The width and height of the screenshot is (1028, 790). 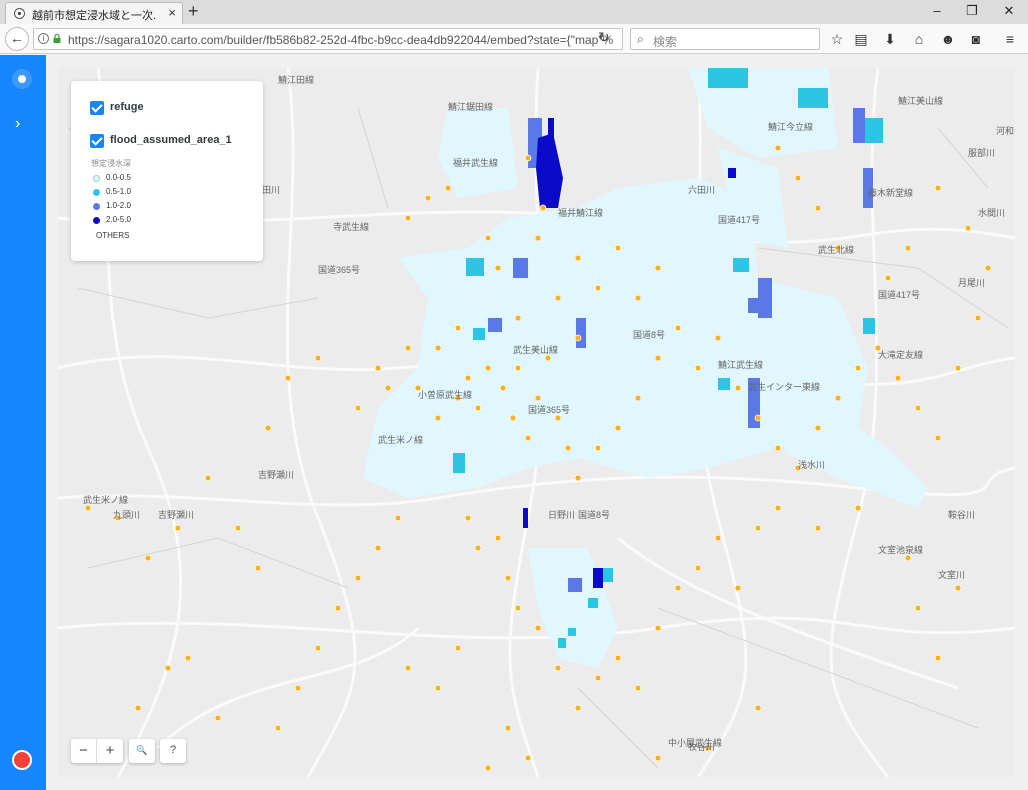 What do you see at coordinates (514, 12) in the screenshot?
I see `browser-tab-bar: 越前市想定浸水域と一次... × + – ❐ ✕` at bounding box center [514, 12].